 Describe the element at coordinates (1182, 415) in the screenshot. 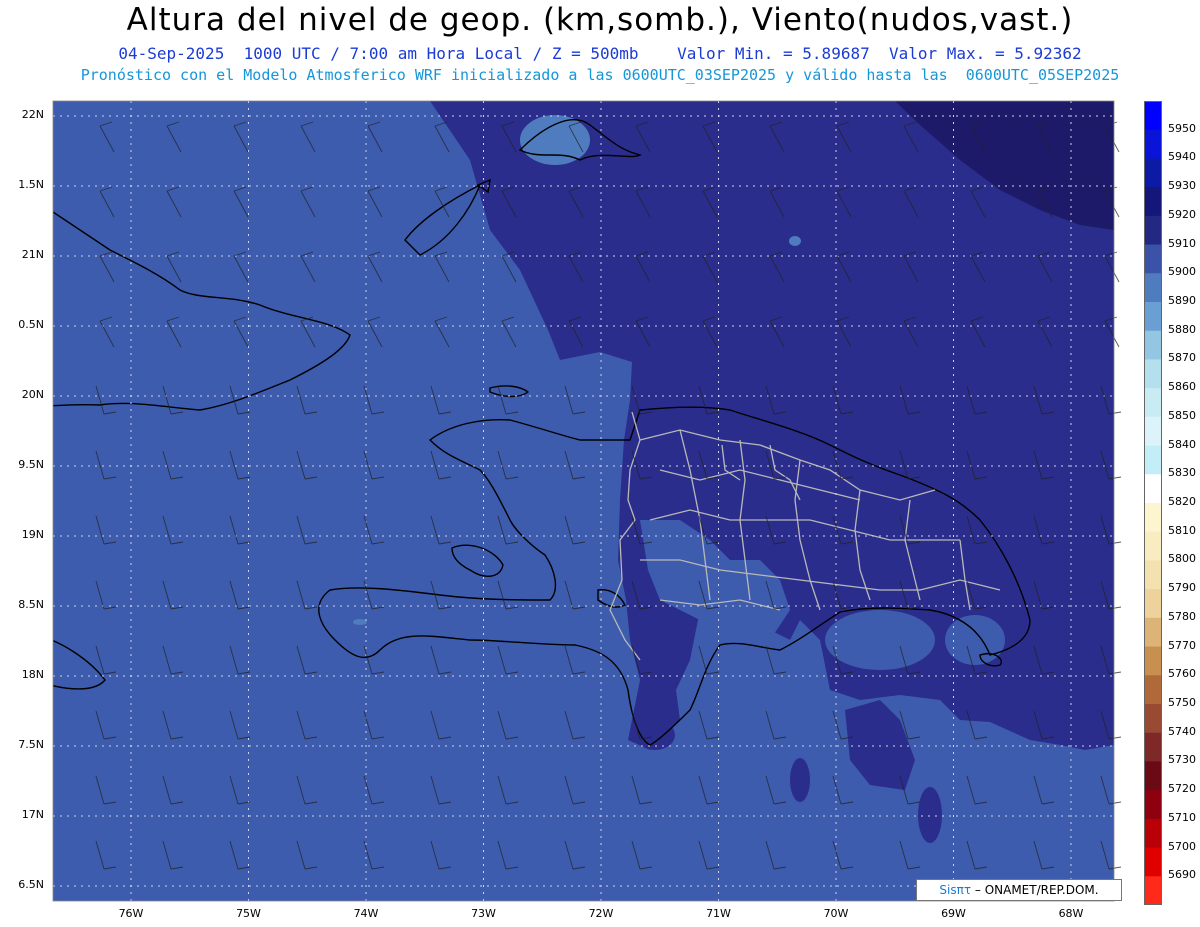

I see `colorbar-level-label: 5850` at that location.